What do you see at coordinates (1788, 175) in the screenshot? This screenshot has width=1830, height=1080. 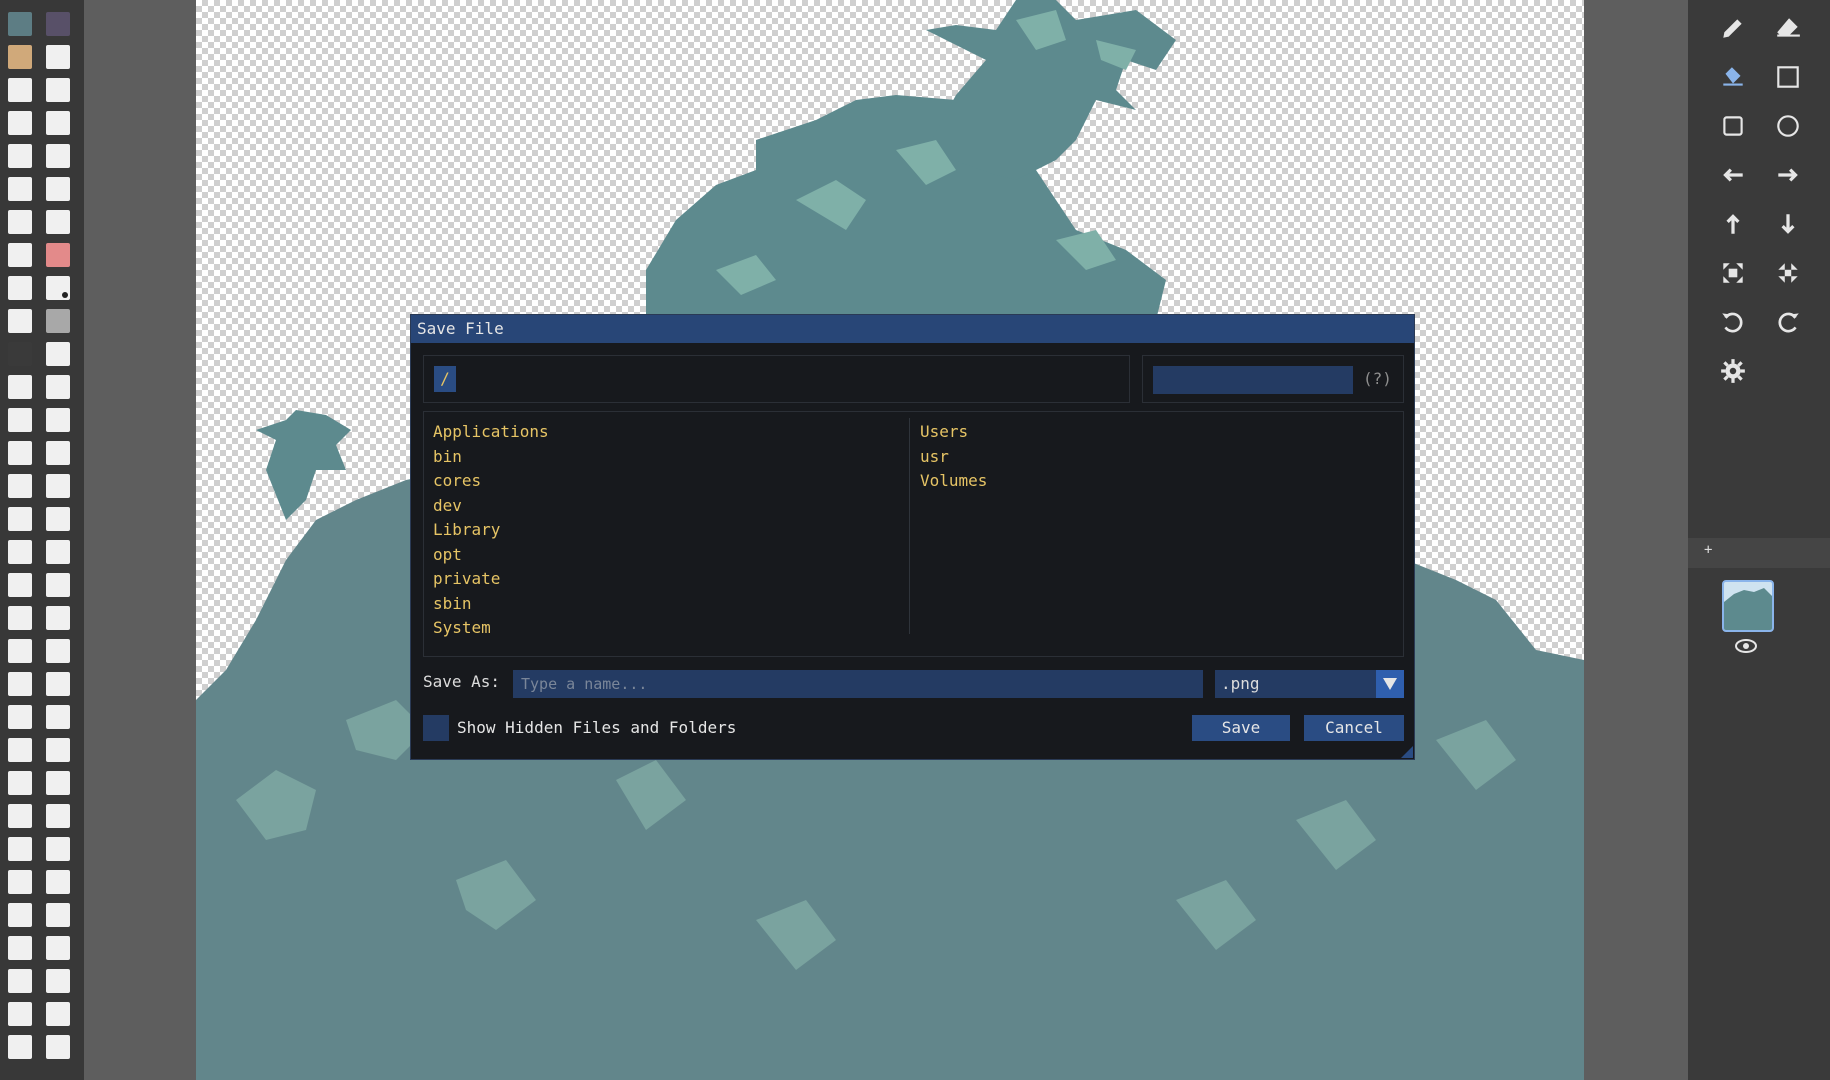 I see `shift-right-tool` at bounding box center [1788, 175].